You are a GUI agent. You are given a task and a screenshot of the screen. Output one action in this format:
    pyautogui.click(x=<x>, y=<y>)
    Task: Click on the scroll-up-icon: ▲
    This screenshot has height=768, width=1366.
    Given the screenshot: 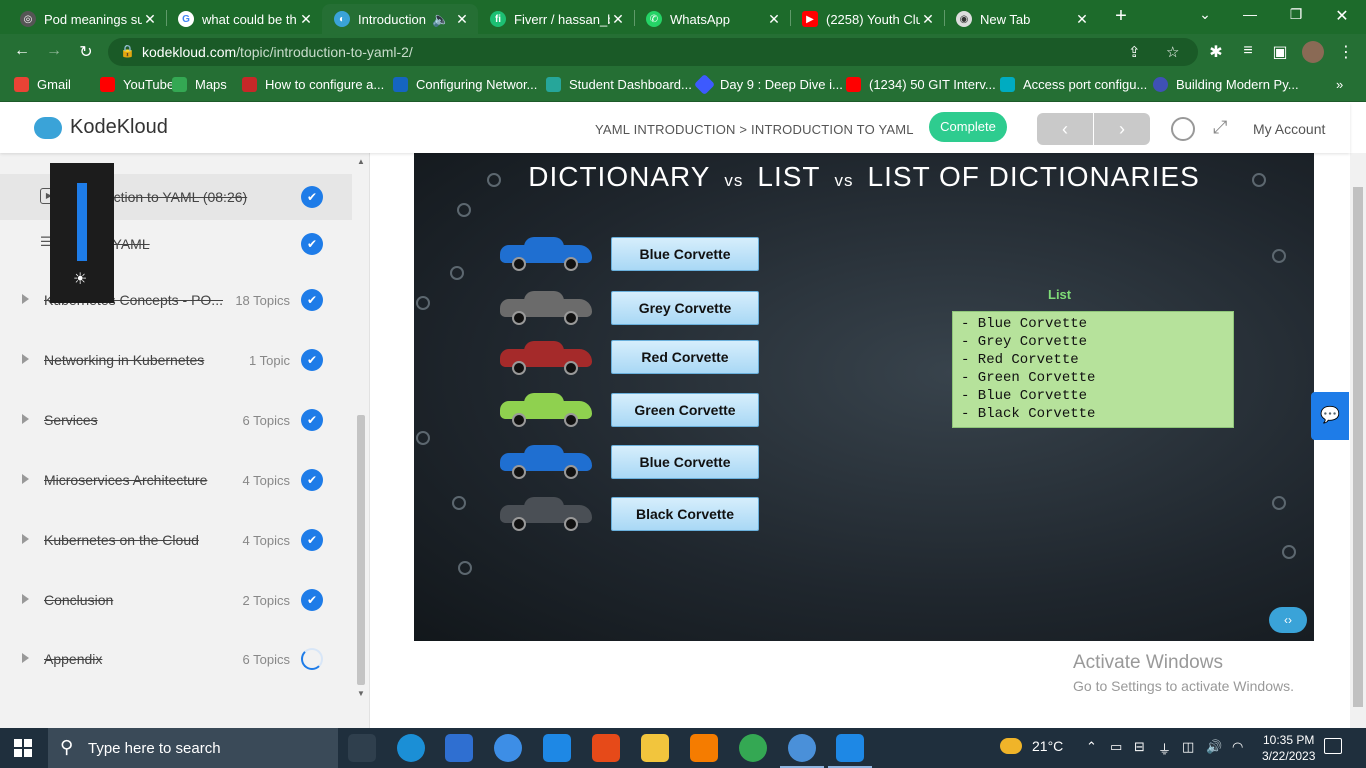 What is the action you would take?
    pyautogui.click(x=361, y=161)
    